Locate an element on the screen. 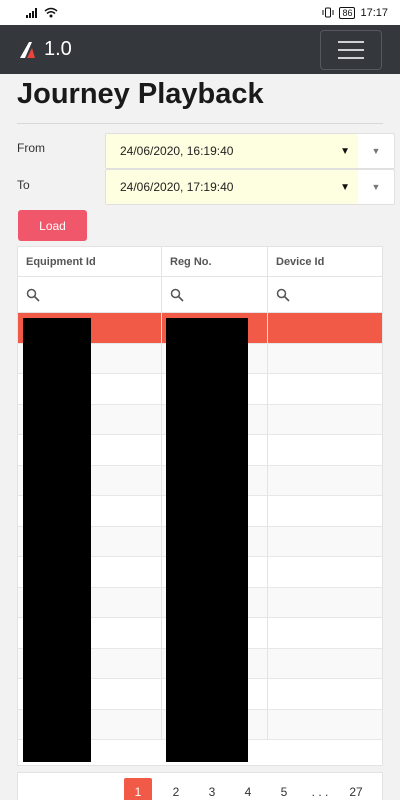 Image resolution: width=400 pixels, height=800 pixels. signal-icon is located at coordinates (31, 12).